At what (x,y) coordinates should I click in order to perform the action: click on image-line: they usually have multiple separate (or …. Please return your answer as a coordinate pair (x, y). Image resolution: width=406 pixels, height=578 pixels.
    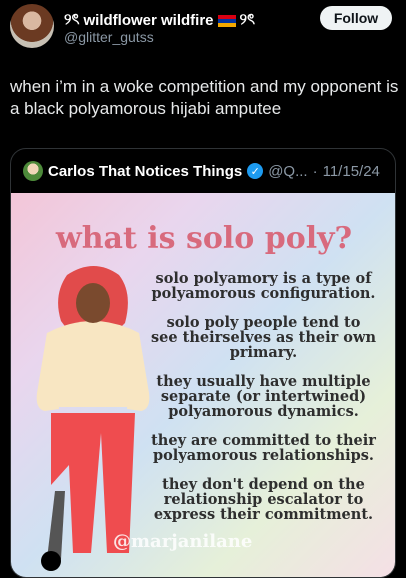
    Looking at the image, I should click on (263, 396).